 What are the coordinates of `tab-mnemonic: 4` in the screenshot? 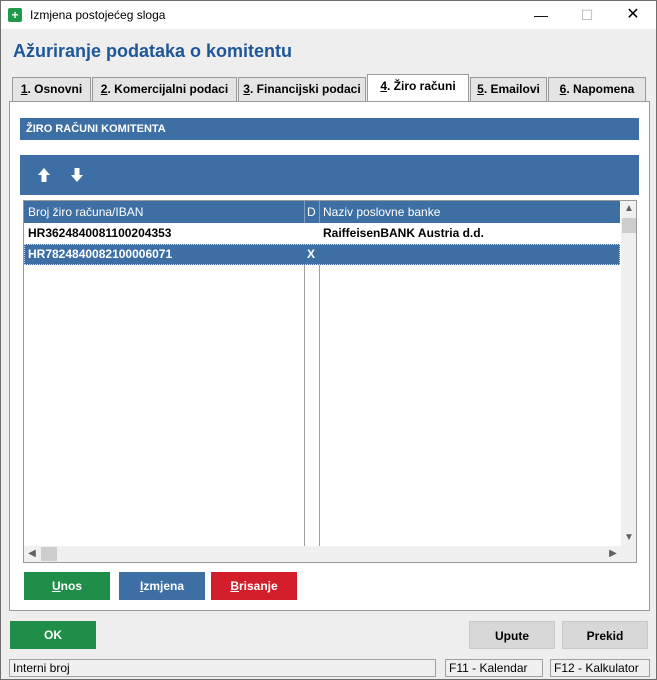 It's located at (383, 86).